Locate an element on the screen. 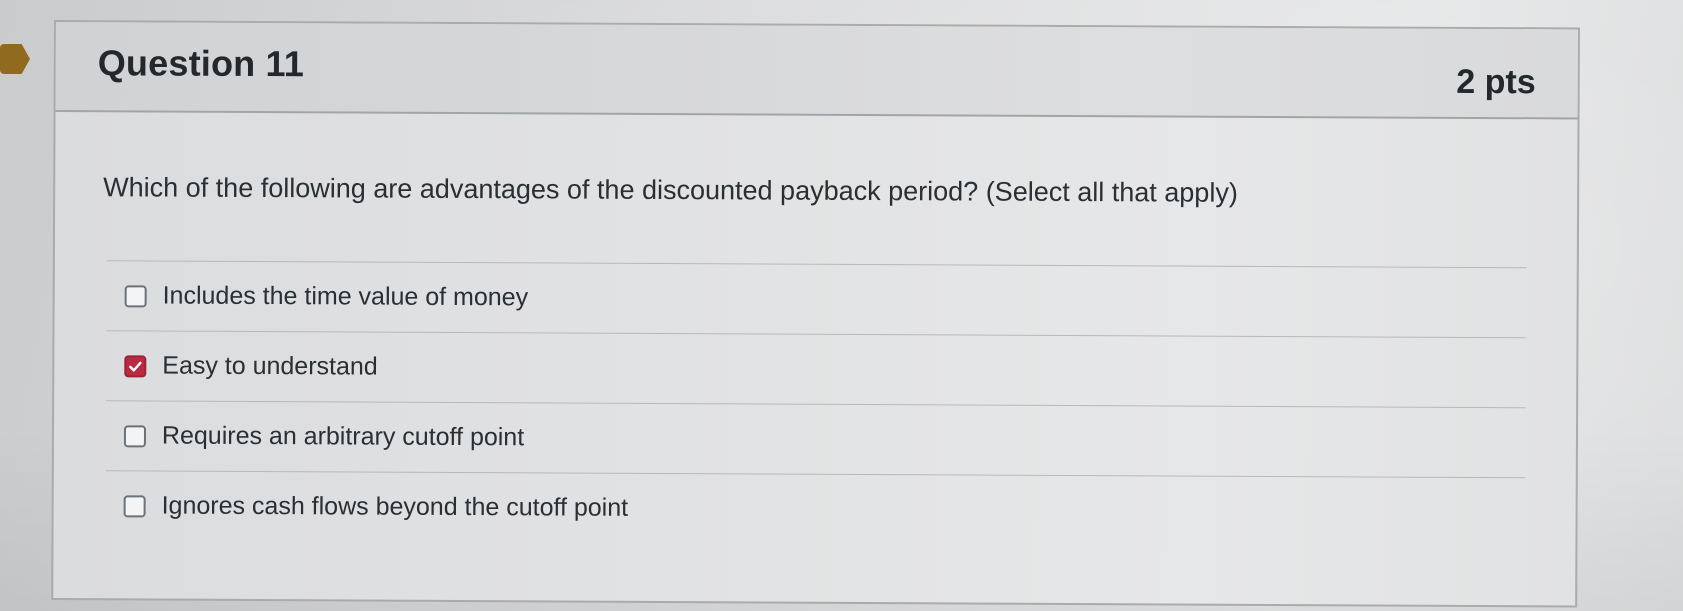  question-title: Question 11 is located at coordinates (201, 63).